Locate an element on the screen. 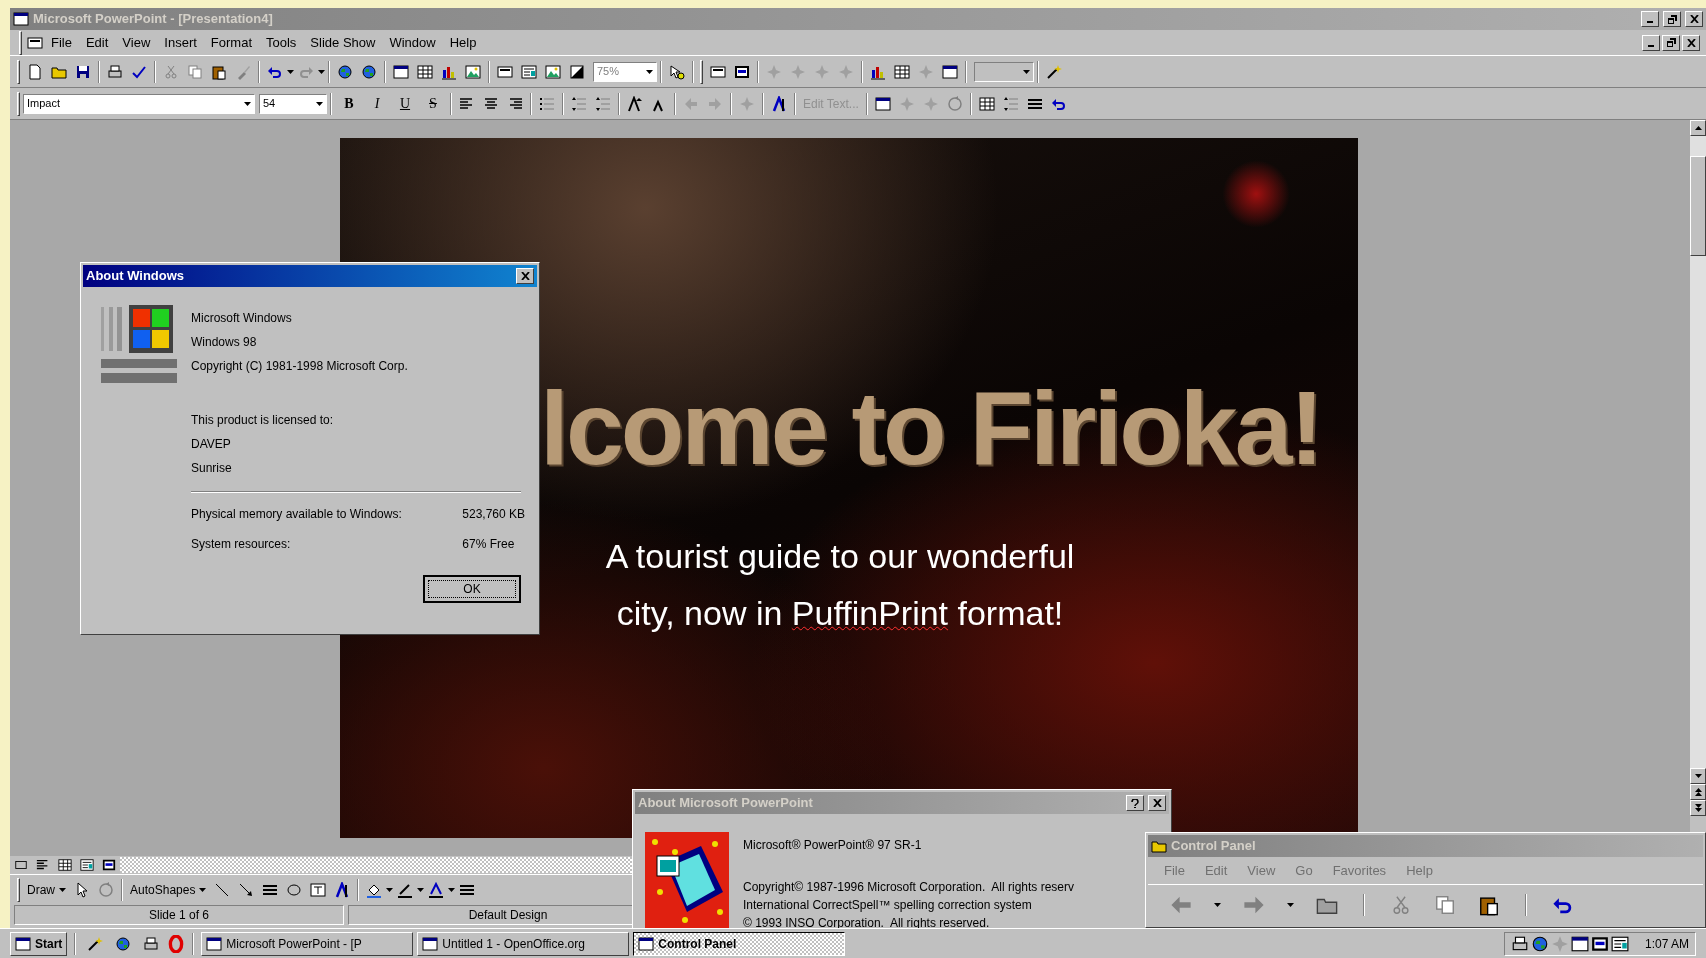 This screenshot has height=958, width=1706. new-page-icon is located at coordinates (35, 71).